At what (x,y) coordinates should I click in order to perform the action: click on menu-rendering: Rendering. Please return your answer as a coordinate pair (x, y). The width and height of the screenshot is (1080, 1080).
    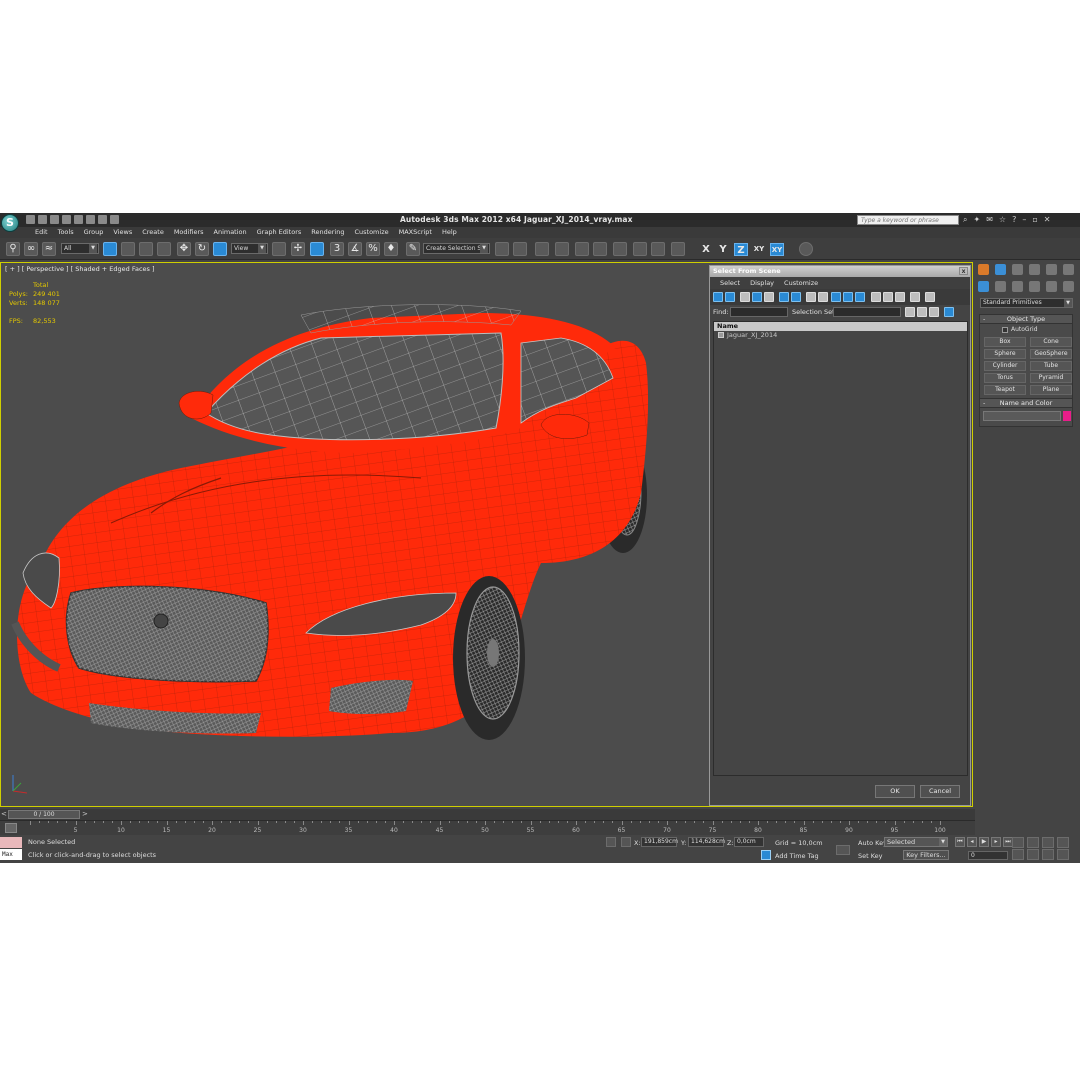
    Looking at the image, I should click on (327, 232).